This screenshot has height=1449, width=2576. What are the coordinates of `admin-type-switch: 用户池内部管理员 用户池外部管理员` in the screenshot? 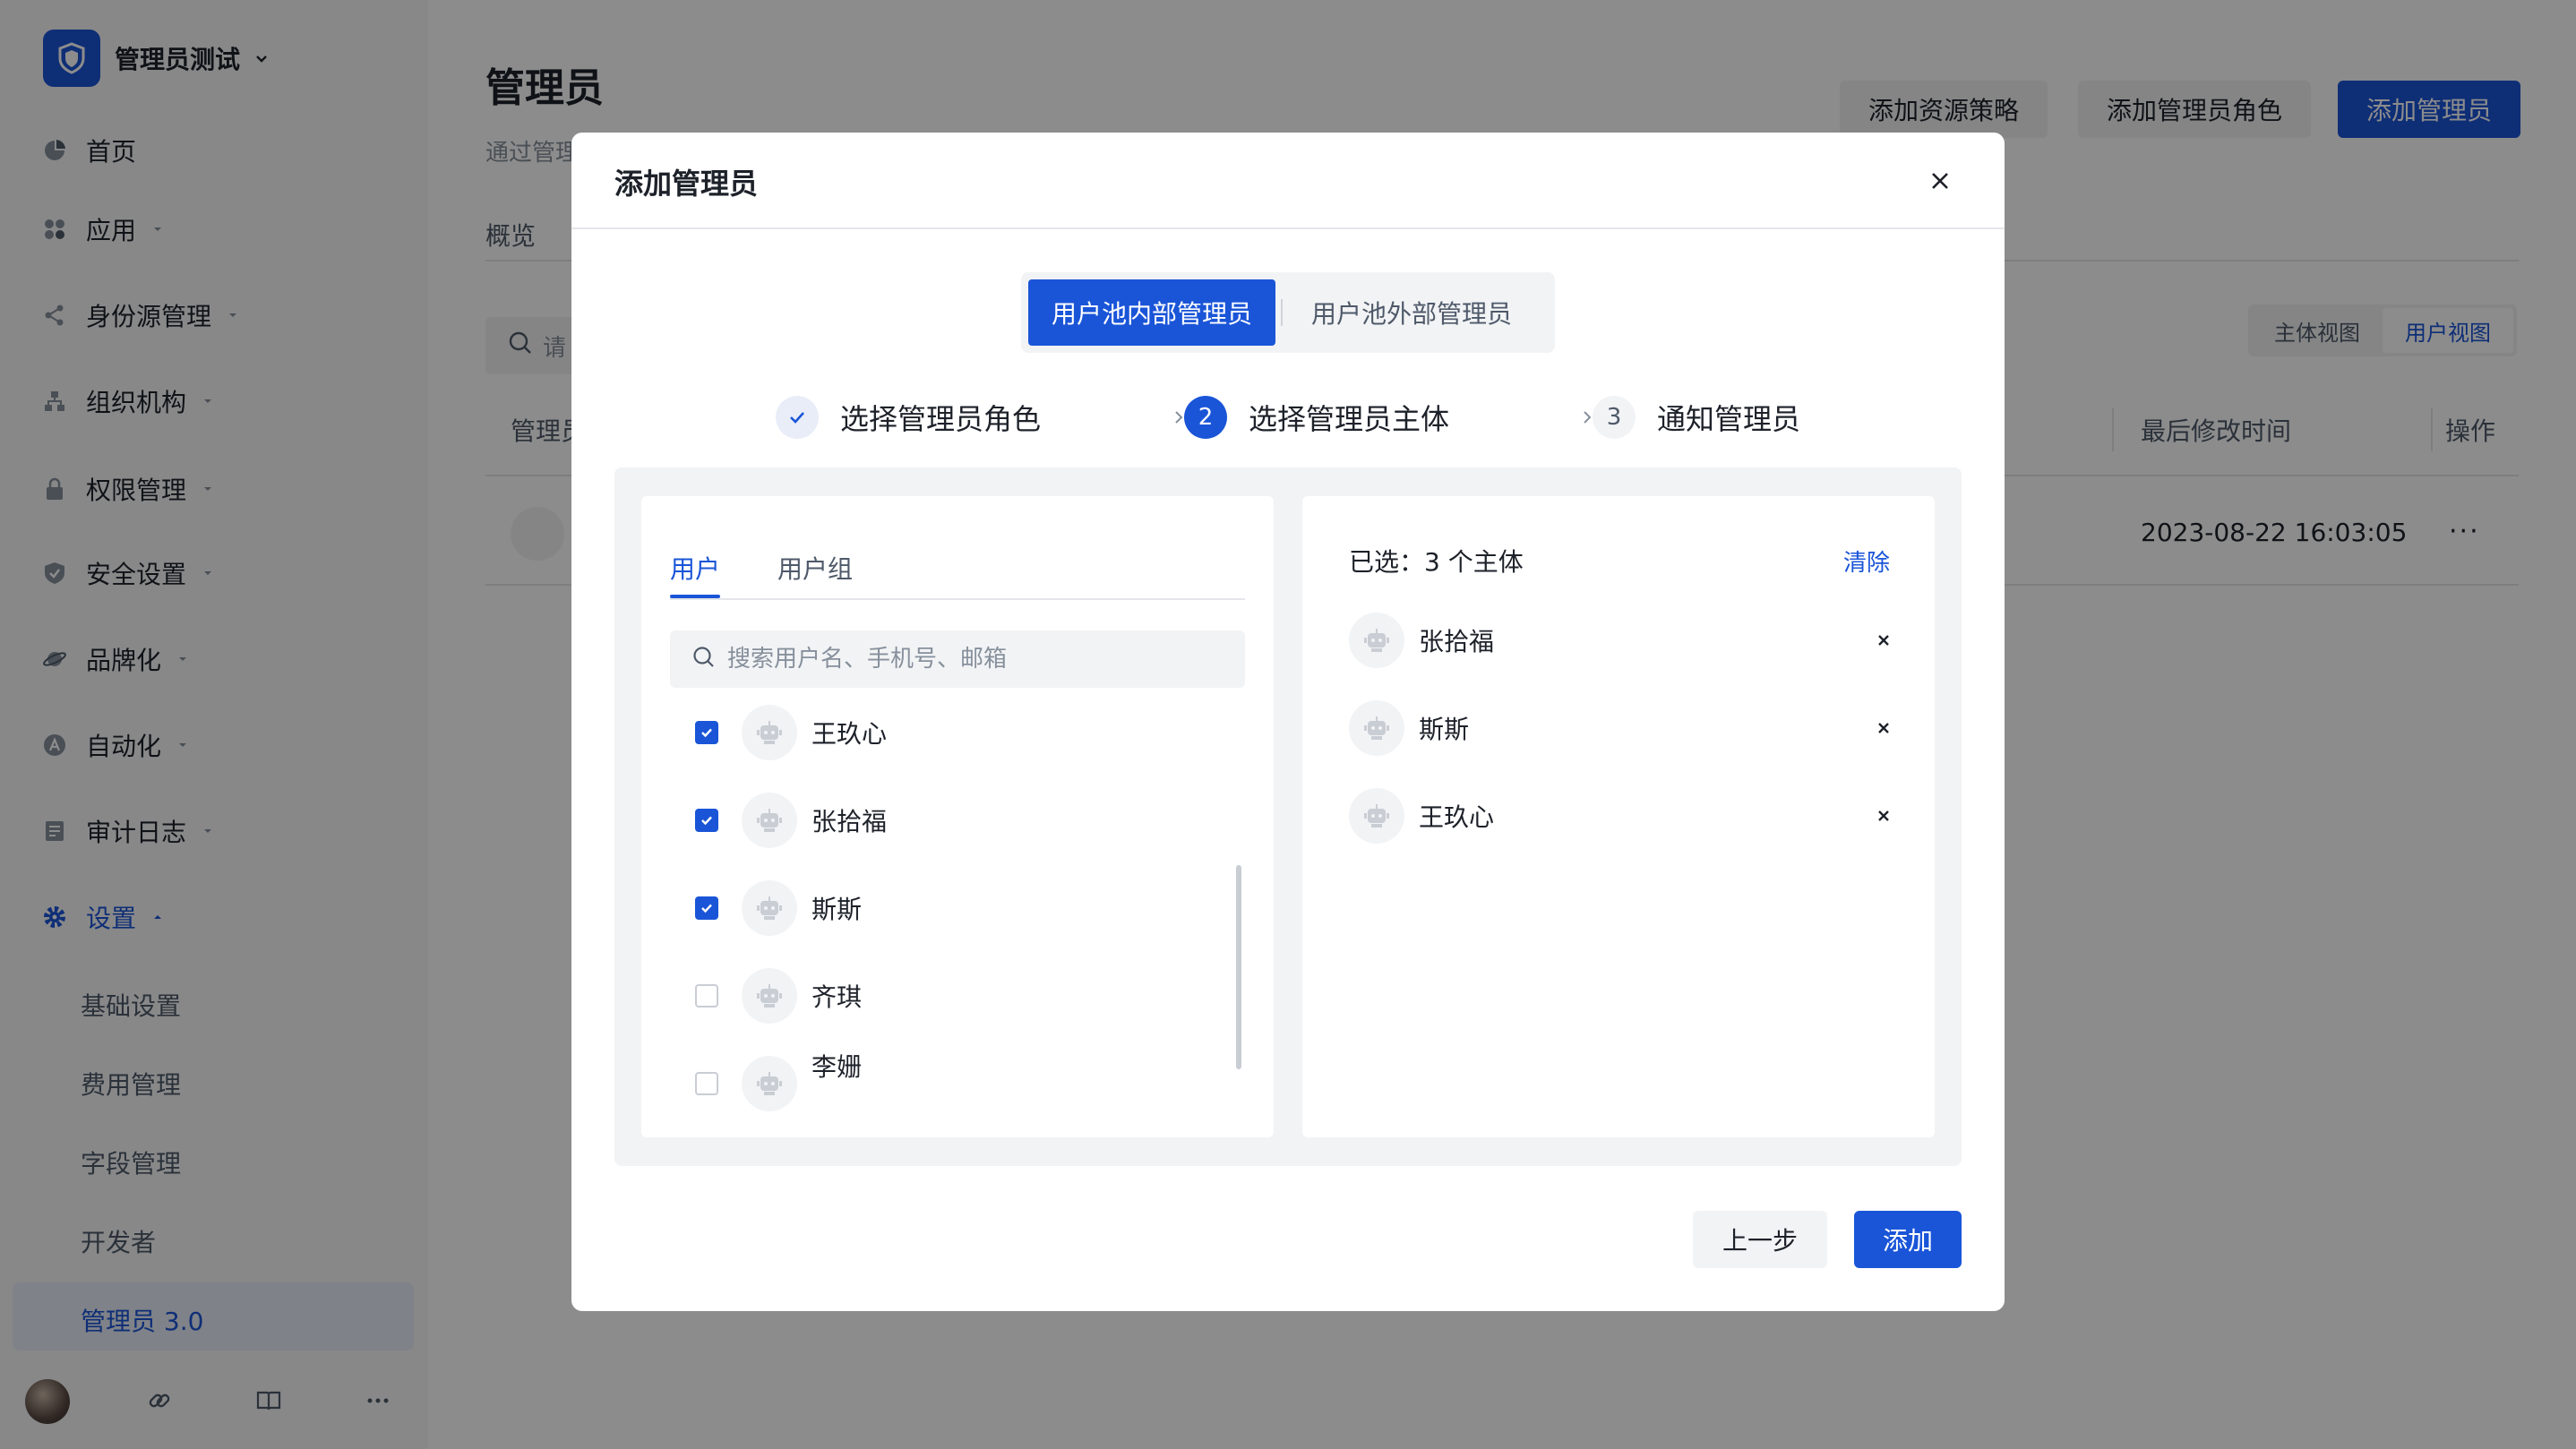 It's located at (1288, 312).